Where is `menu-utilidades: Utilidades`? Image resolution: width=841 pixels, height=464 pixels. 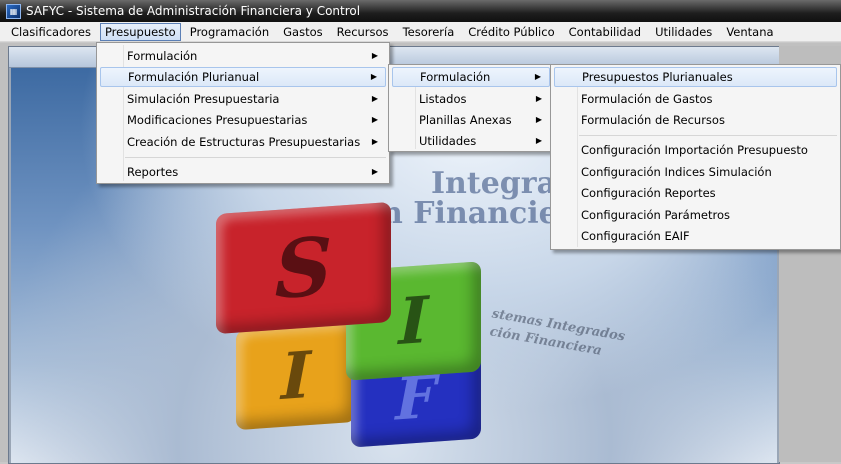 menu-utilidades: Utilidades is located at coordinates (683, 32).